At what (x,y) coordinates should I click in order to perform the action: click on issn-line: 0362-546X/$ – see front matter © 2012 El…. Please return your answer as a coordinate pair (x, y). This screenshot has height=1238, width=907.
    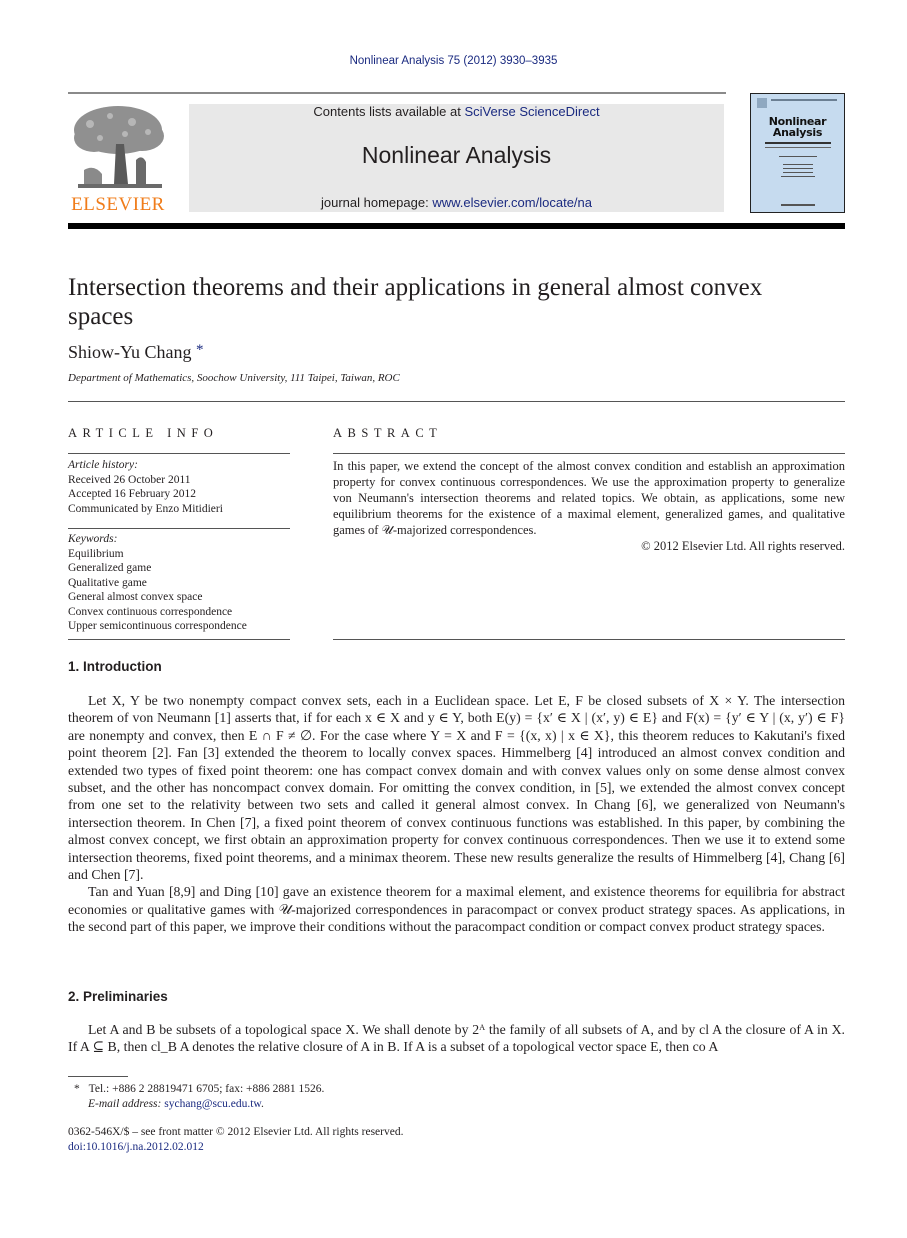
    Looking at the image, I should click on (236, 1132).